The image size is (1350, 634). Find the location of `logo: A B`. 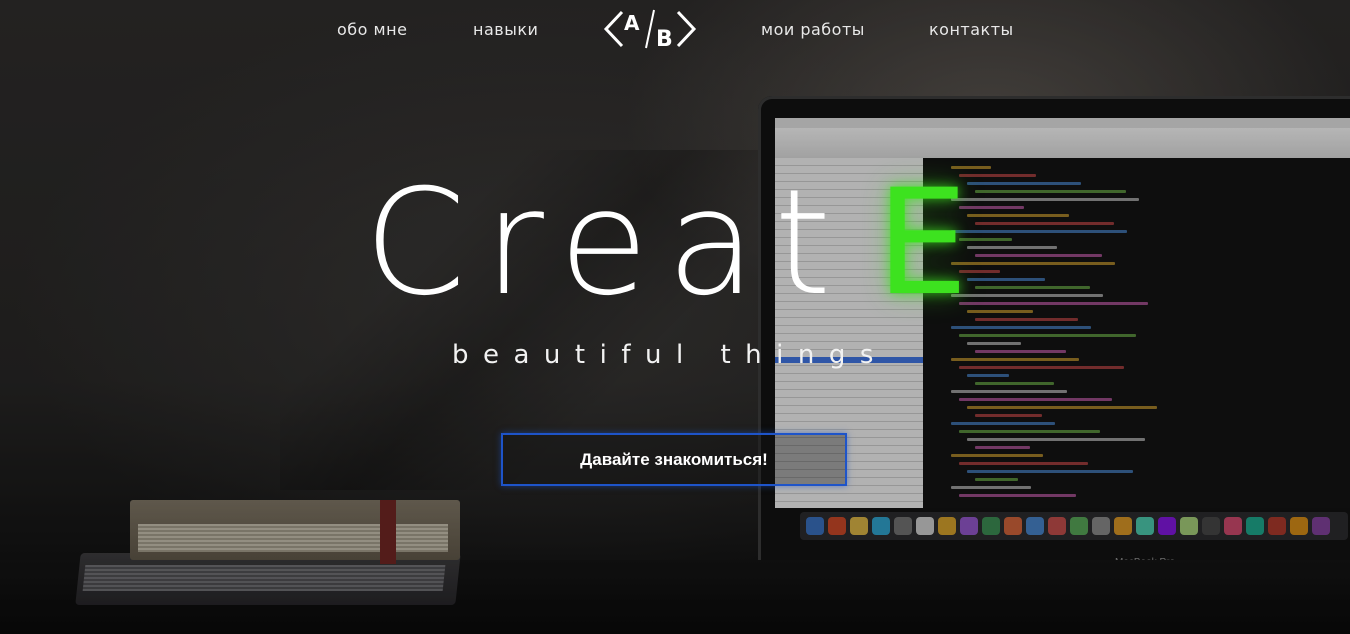

logo: A B is located at coordinates (650, 29).